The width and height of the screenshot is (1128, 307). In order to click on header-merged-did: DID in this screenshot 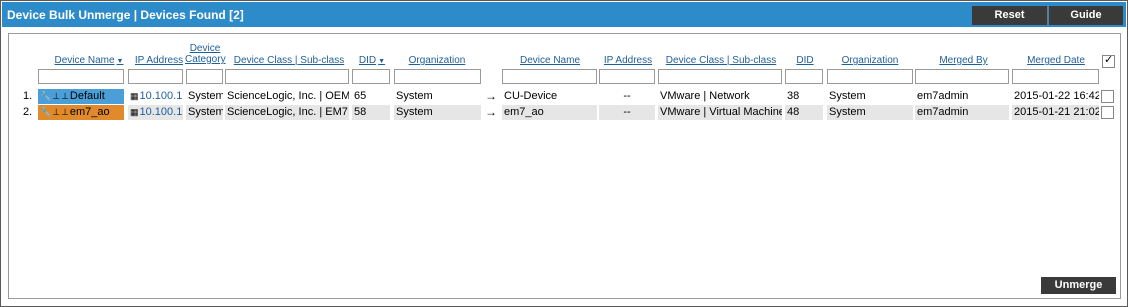, I will do `click(805, 60)`.